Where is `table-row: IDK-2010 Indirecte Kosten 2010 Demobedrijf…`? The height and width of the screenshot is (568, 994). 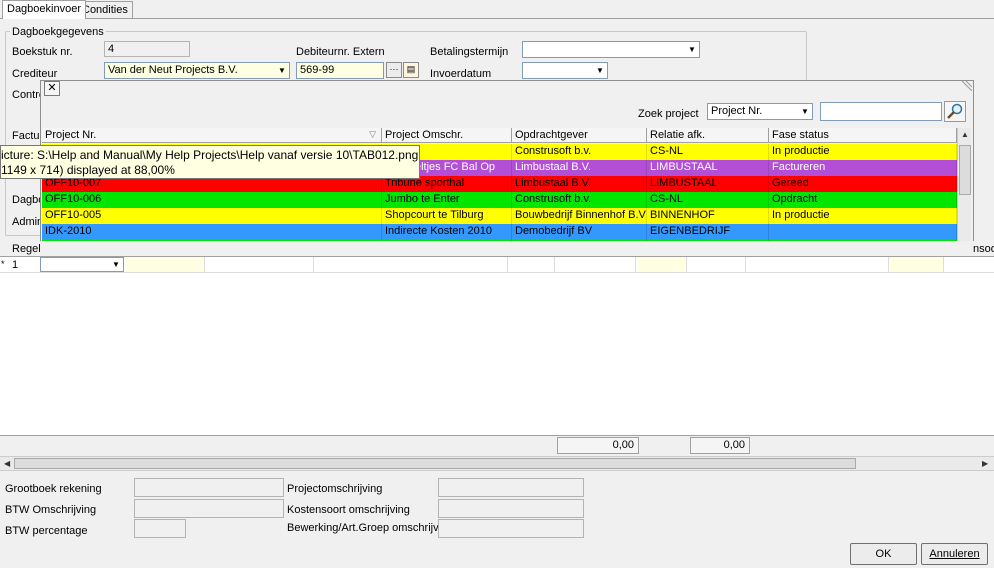
table-row: IDK-2010 Indirecte Kosten 2010 Demobedrijf… is located at coordinates (499, 232).